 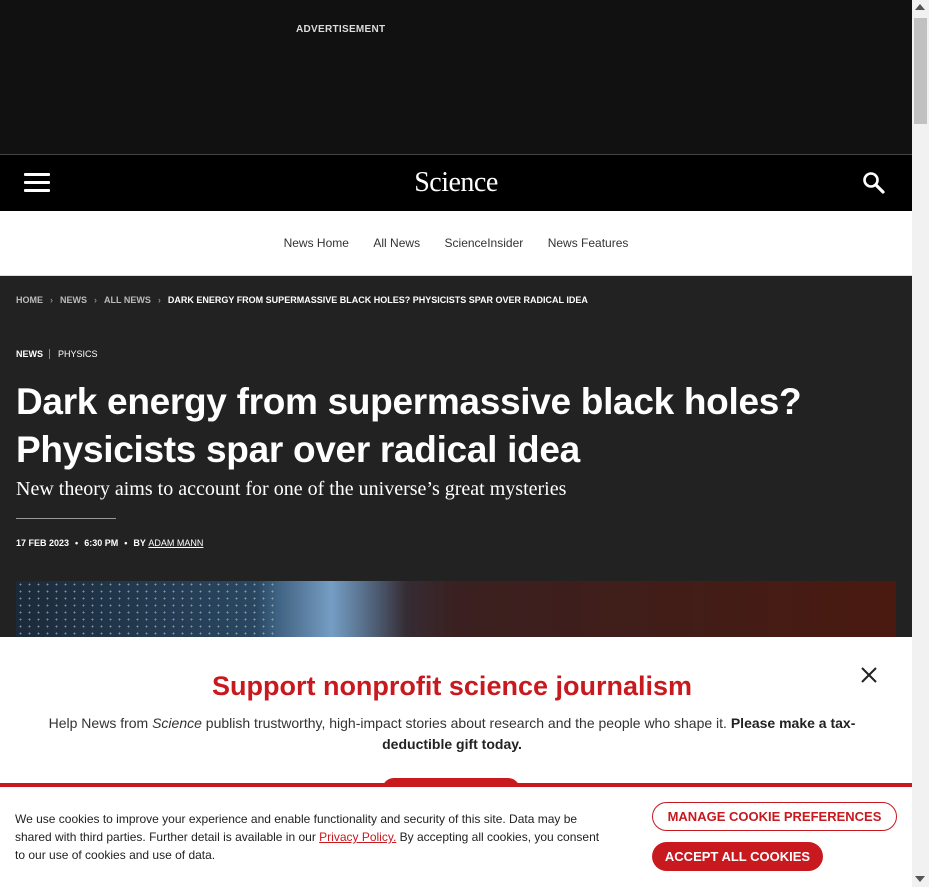 I want to click on manage-cookie-preferences-button: MANAGE COOKIE PREFERENCES, so click(x=774, y=816).